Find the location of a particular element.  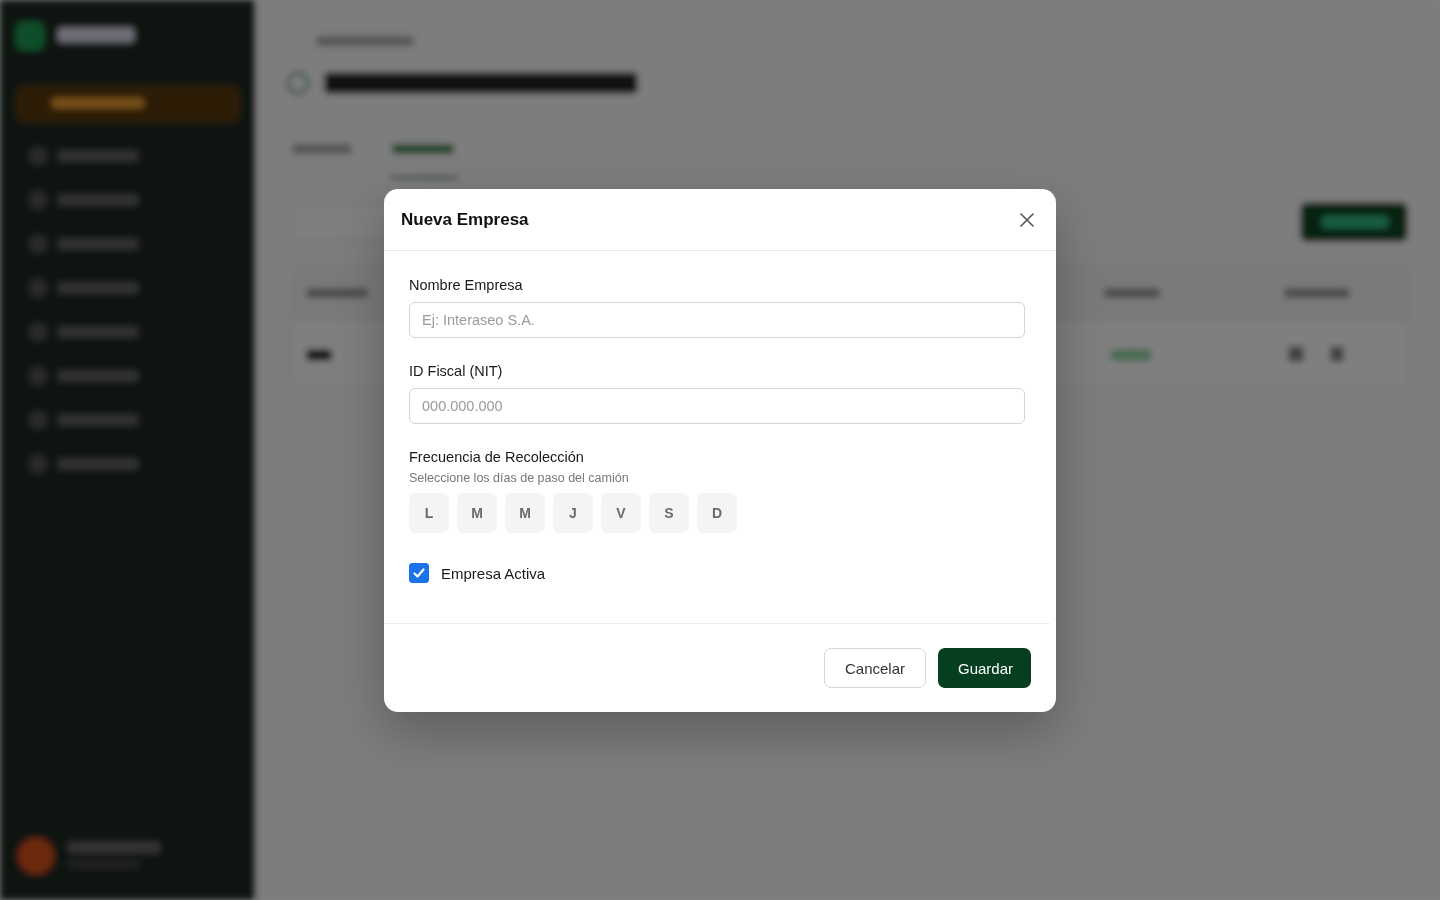

close-icon is located at coordinates (1027, 219).